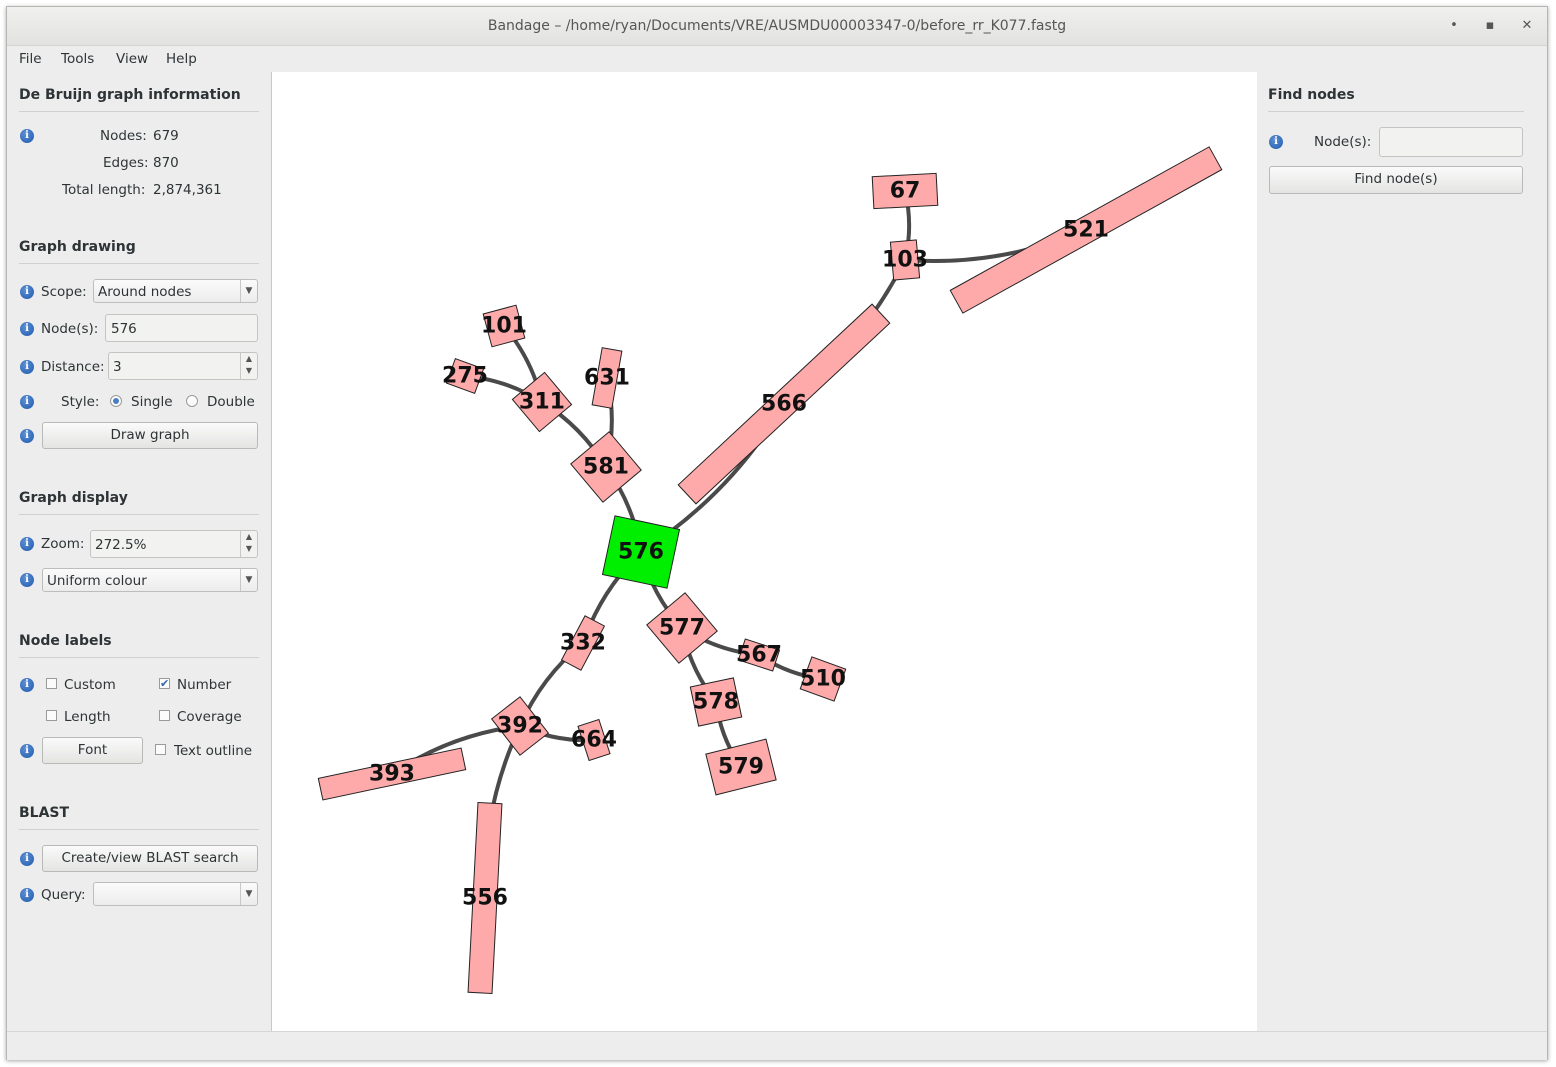  I want to click on nodes-count-label: Nodes:, so click(123, 136).